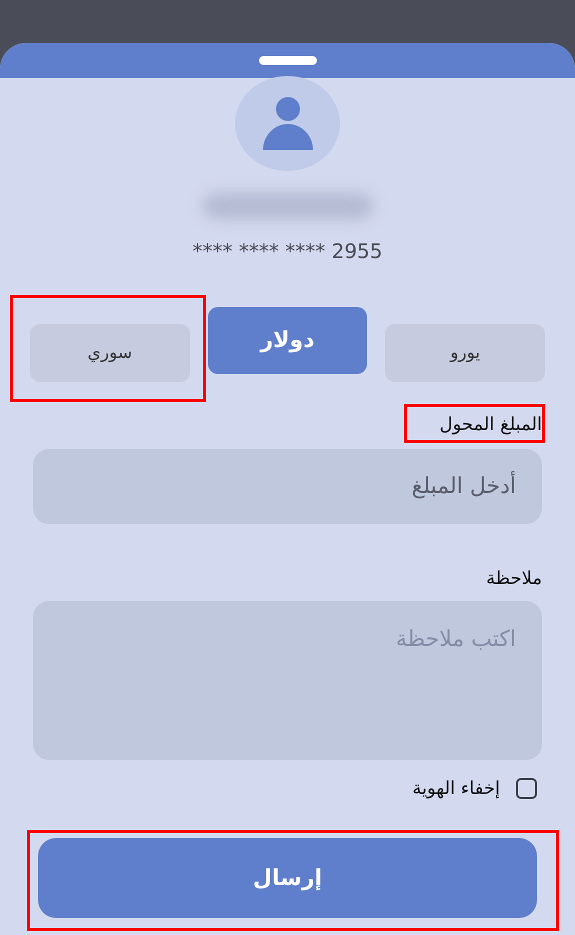 The width and height of the screenshot is (575, 935). Describe the element at coordinates (110, 353) in the screenshot. I see `currency-button: سوري` at that location.